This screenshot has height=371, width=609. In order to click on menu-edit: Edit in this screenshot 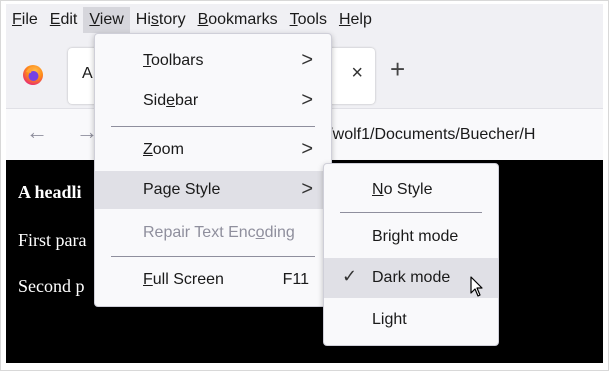, I will do `click(64, 20)`.